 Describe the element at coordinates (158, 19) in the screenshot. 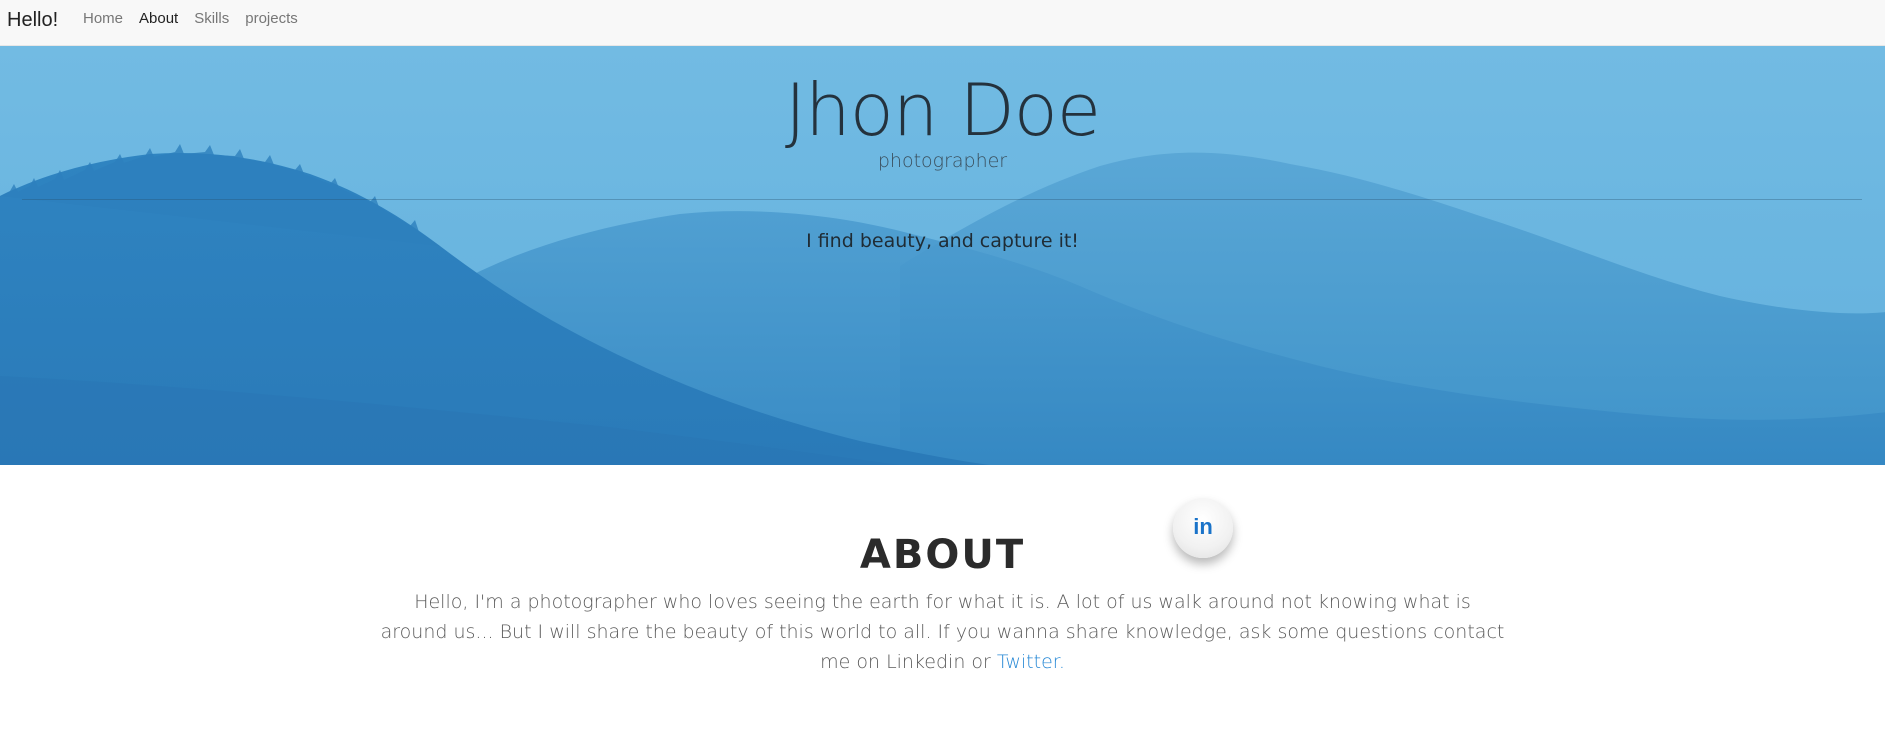

I see `nav-about-link: About` at that location.